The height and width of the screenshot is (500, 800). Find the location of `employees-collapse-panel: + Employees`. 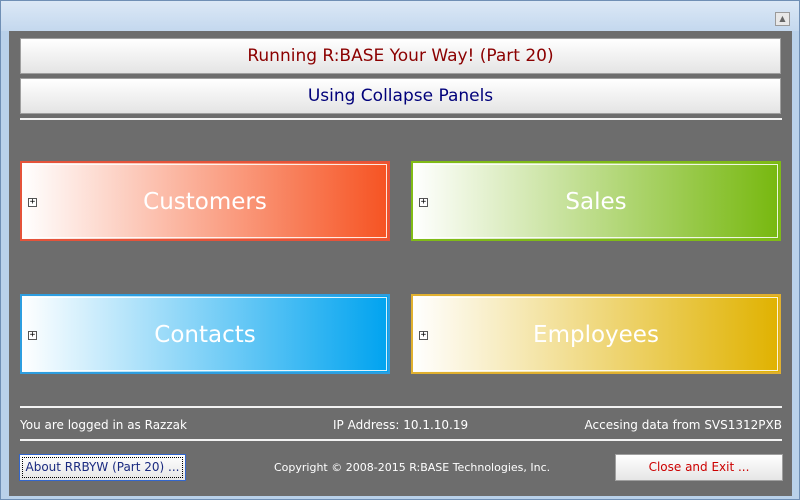

employees-collapse-panel: + Employees is located at coordinates (596, 334).